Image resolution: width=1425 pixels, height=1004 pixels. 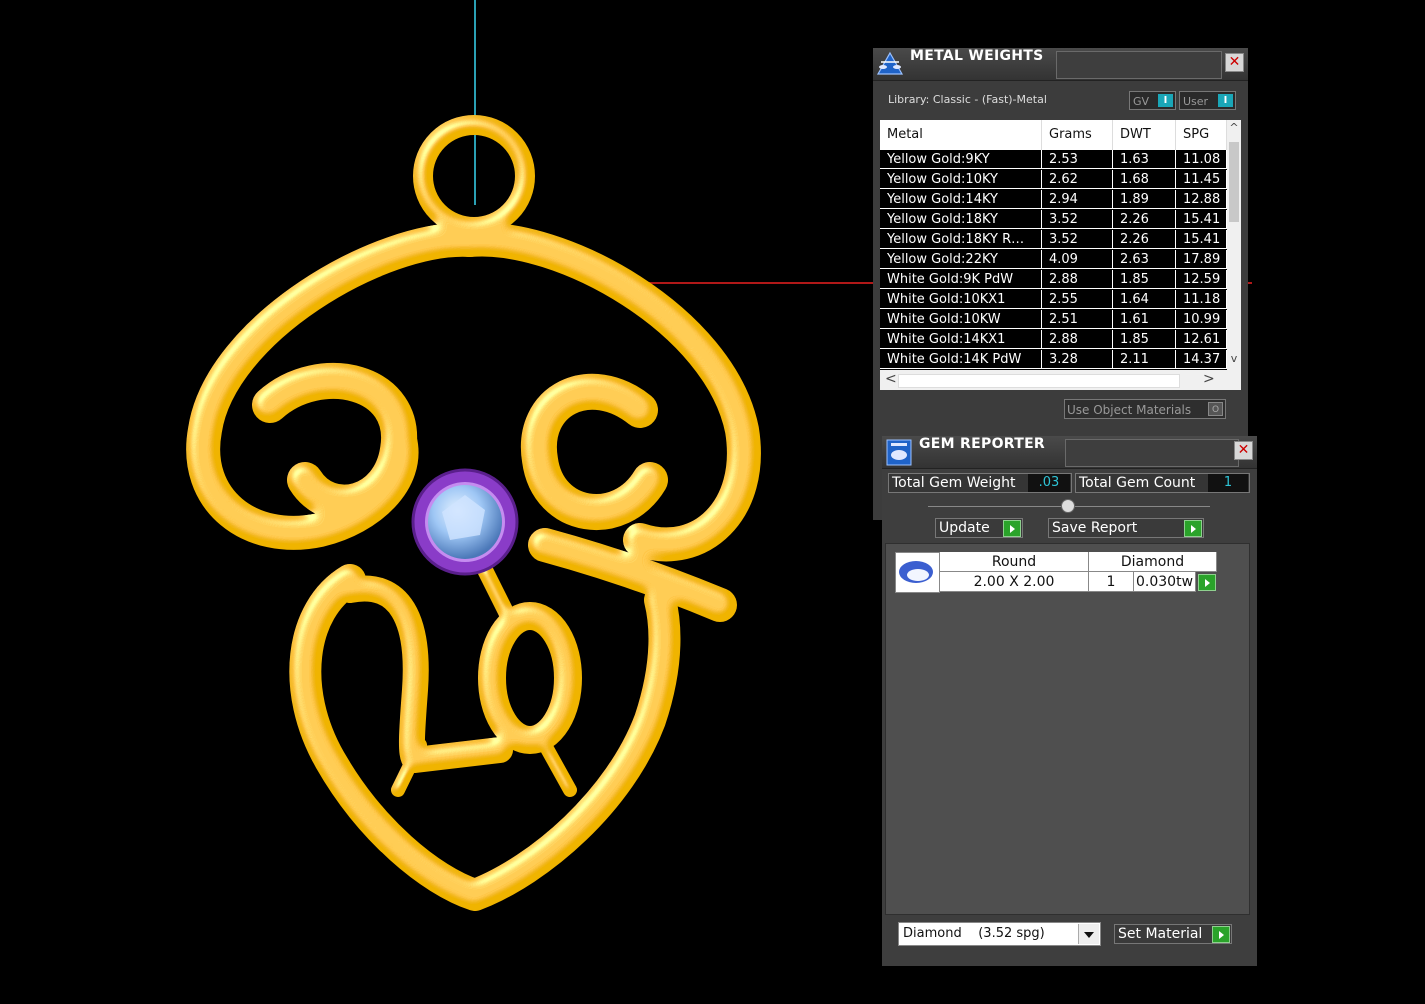 I want to click on cell-dwt: 1.61, so click(x=1144, y=319).